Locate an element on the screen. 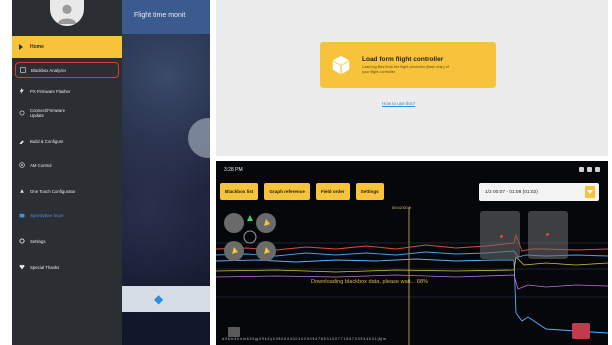  battery-icon is located at coordinates (597, 169).